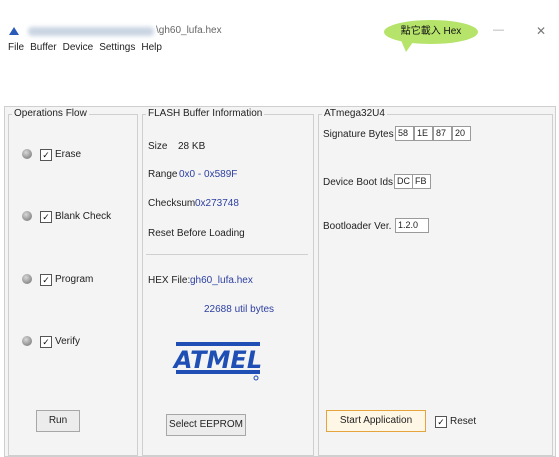 This screenshot has height=457, width=559. I want to click on boot-ids-label: Device Boot Ids, so click(358, 182).